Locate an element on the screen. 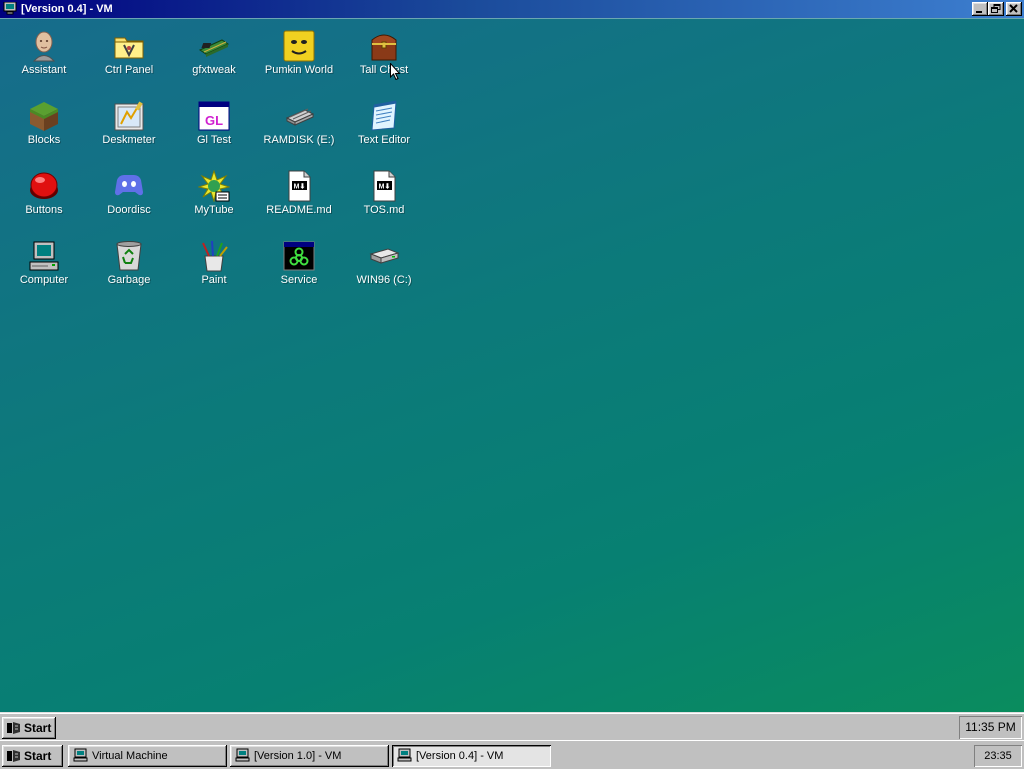 Image resolution: width=1024 pixels, height=769 pixels. desktop-icon-doordisc: Doordisc is located at coordinates (129, 193).